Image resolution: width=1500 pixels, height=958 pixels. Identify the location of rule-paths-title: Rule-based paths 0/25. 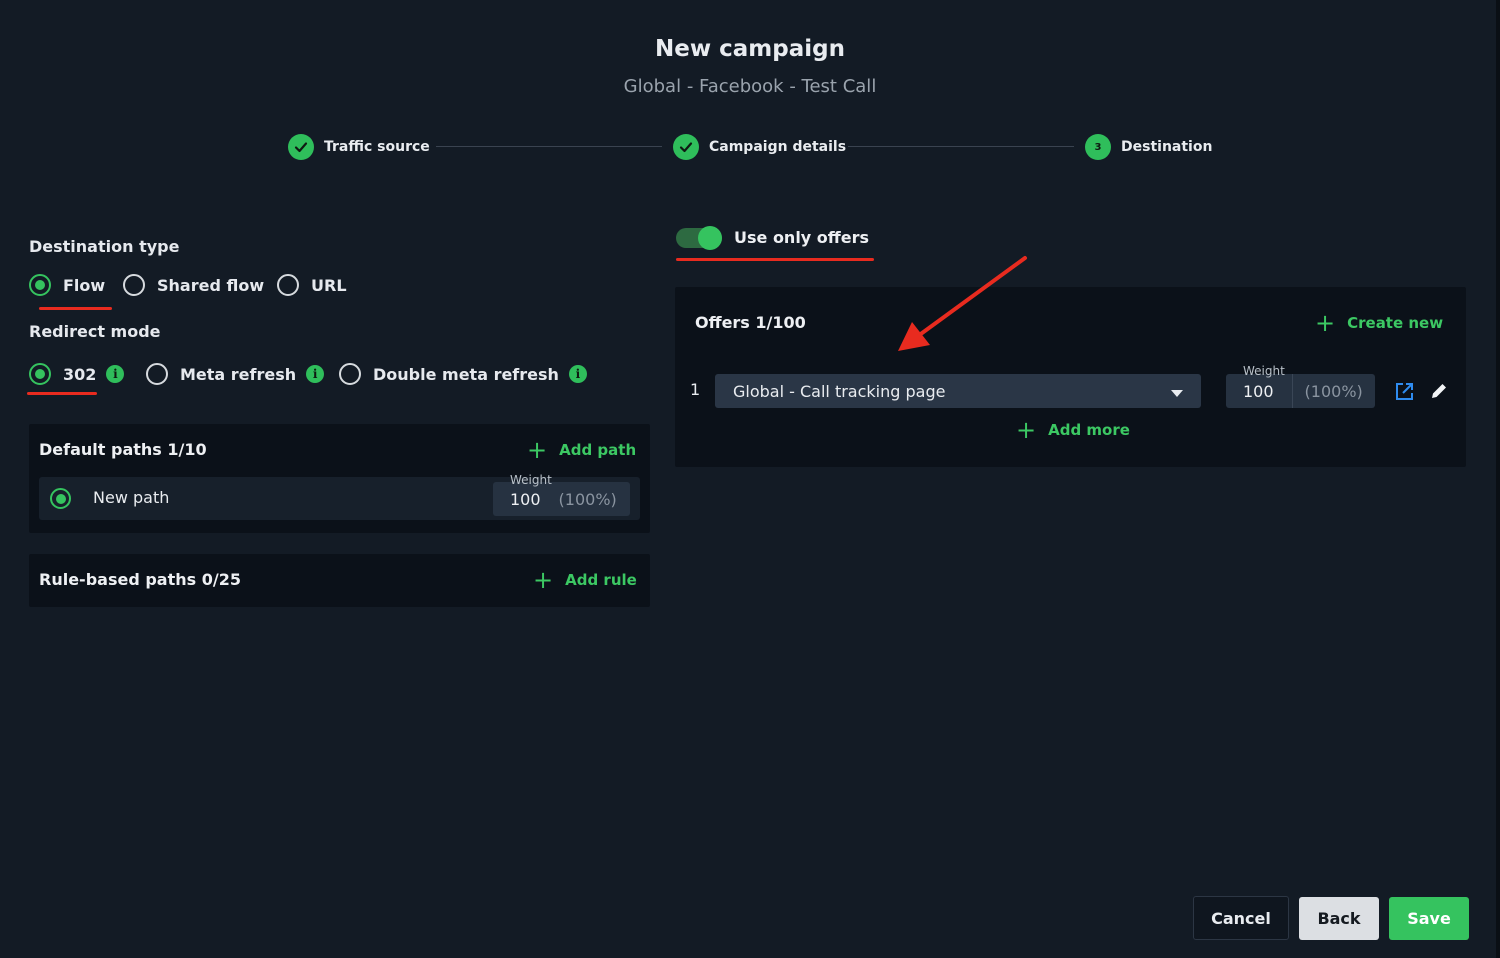
(140, 579).